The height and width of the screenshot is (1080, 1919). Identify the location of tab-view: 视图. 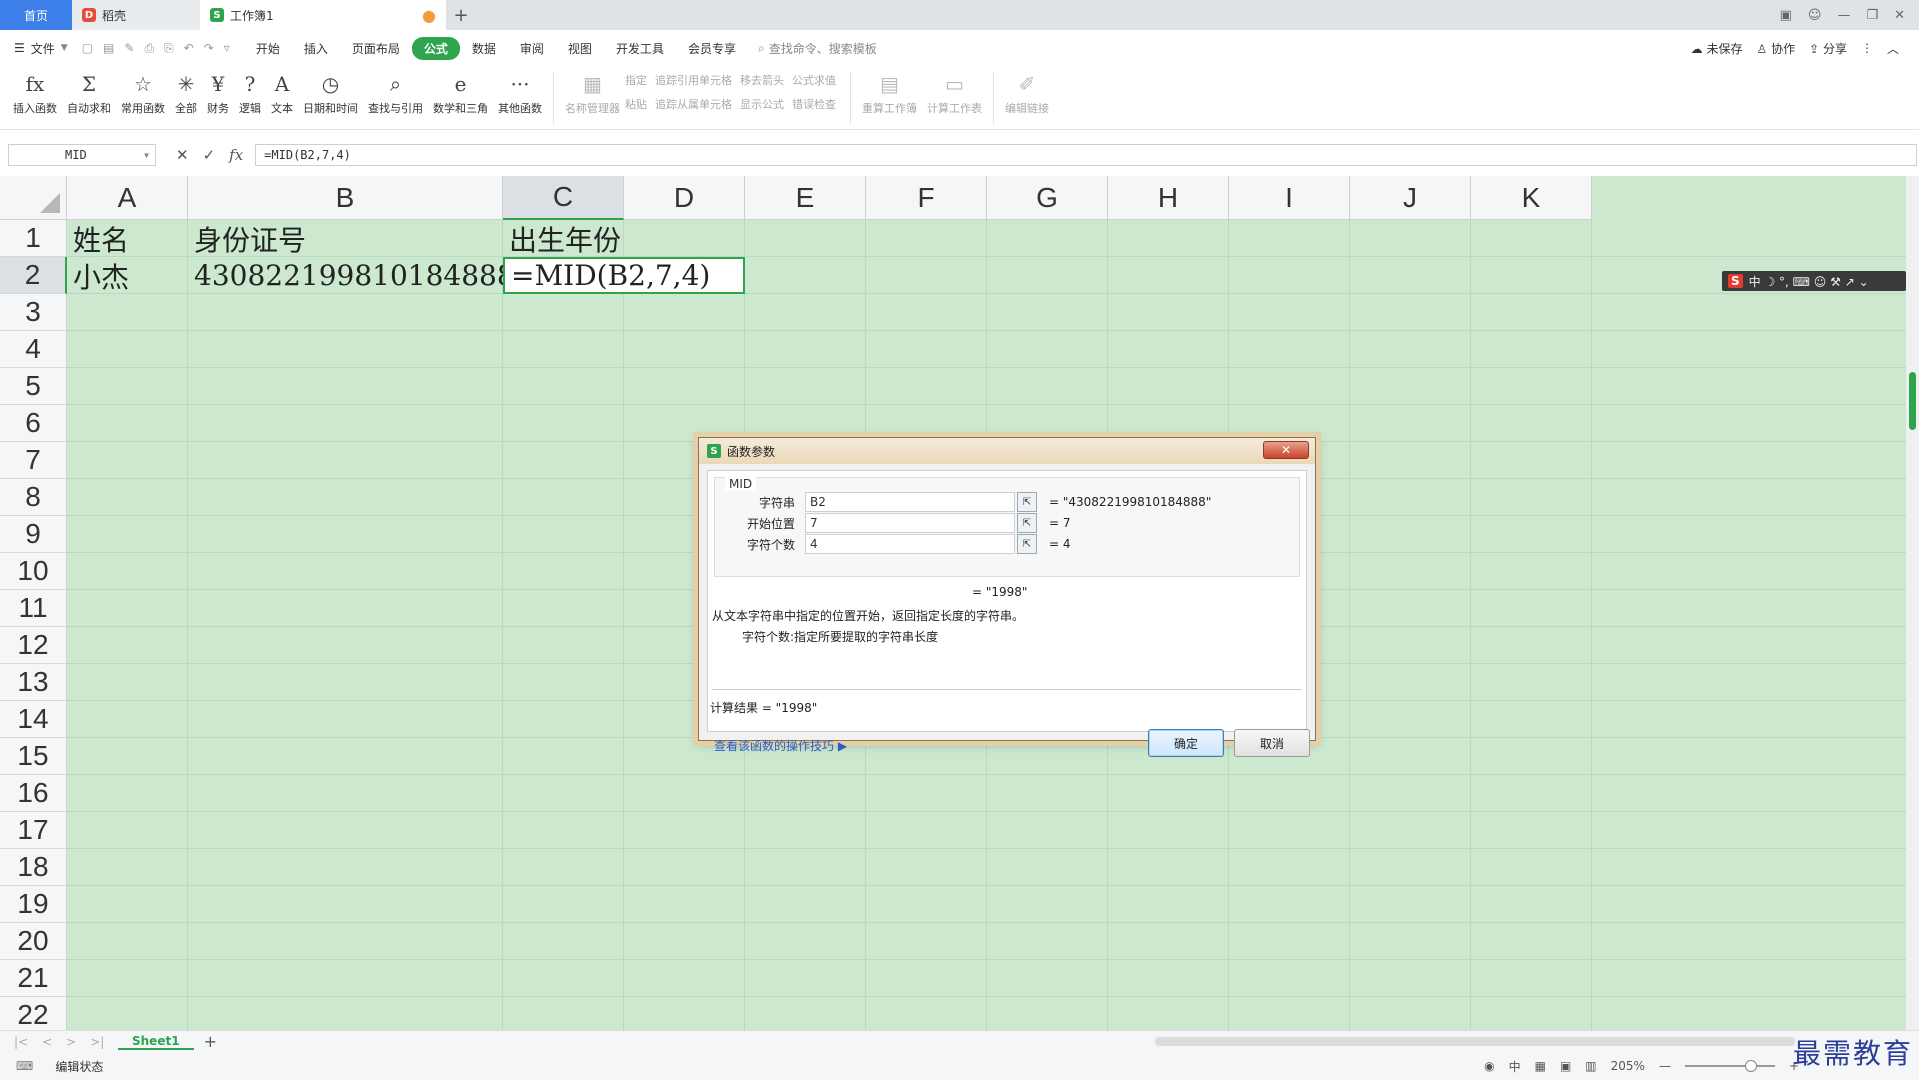
(580, 48).